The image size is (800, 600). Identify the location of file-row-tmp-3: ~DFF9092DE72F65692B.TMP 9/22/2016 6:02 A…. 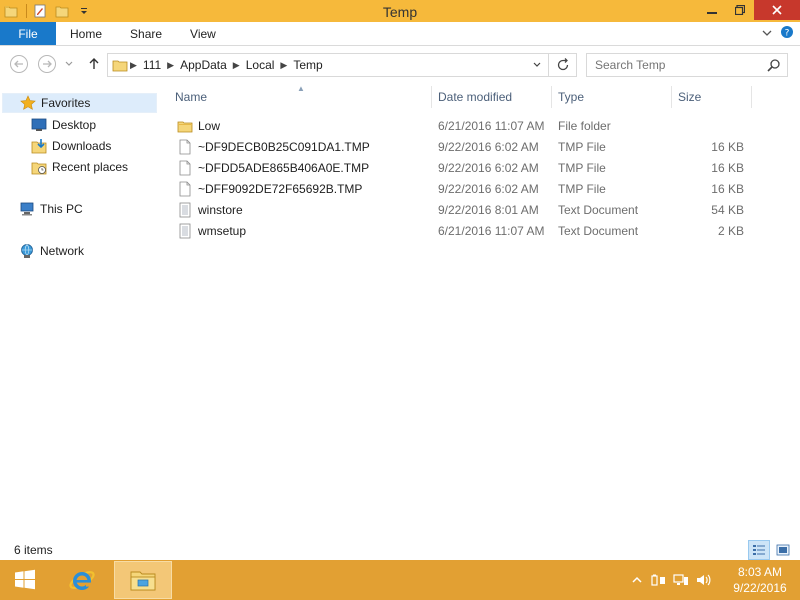
(483, 188).